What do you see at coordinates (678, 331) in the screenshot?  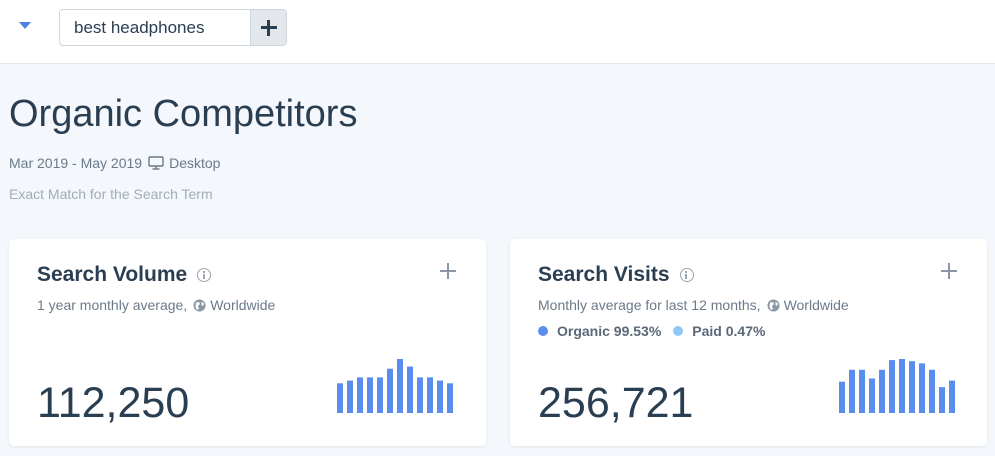 I see `paid-dot-icon` at bounding box center [678, 331].